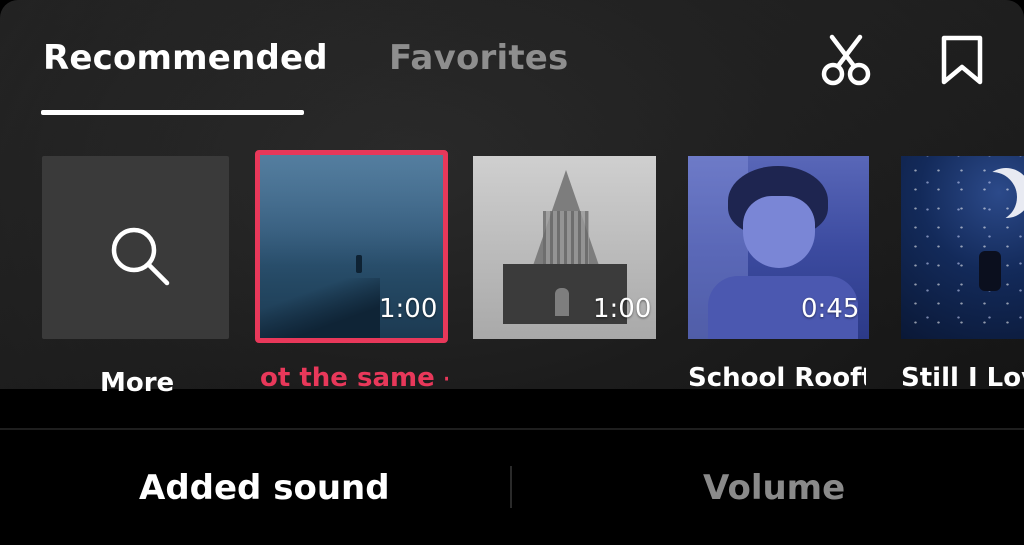 The width and height of the screenshot is (1024, 545). I want to click on more-sounds-tile, so click(135, 247).